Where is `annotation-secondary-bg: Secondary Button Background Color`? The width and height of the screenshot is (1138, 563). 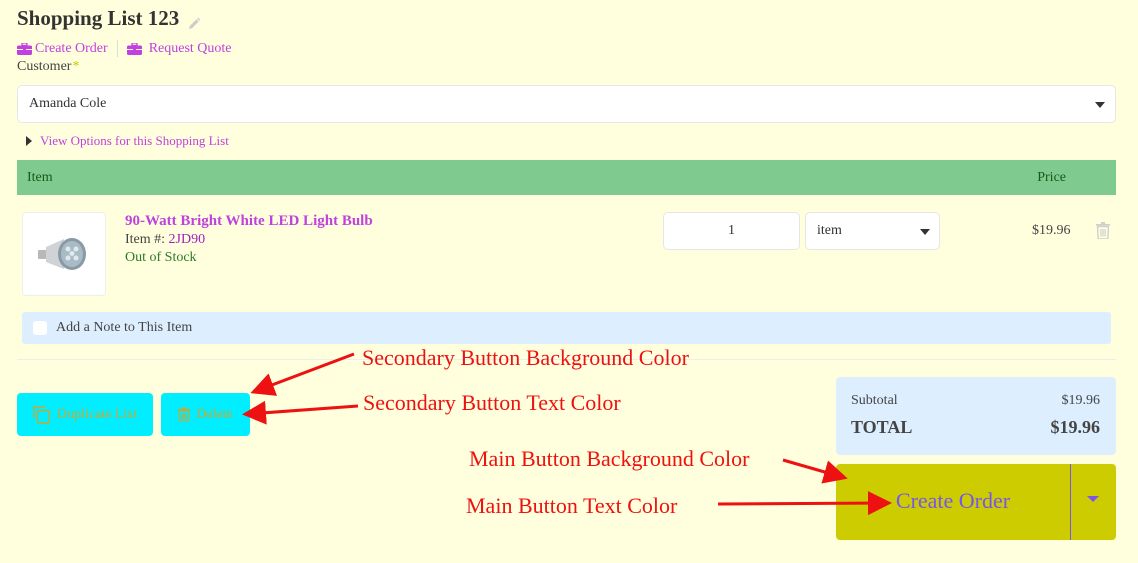
annotation-secondary-bg: Secondary Button Background Color is located at coordinates (525, 357).